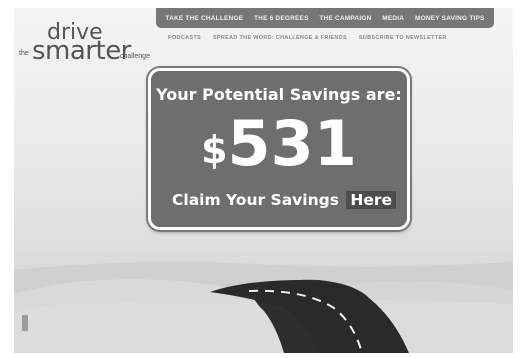 Image resolution: width=522 pixels, height=358 pixels. I want to click on logo-smarter-text: smarter, so click(81, 51).